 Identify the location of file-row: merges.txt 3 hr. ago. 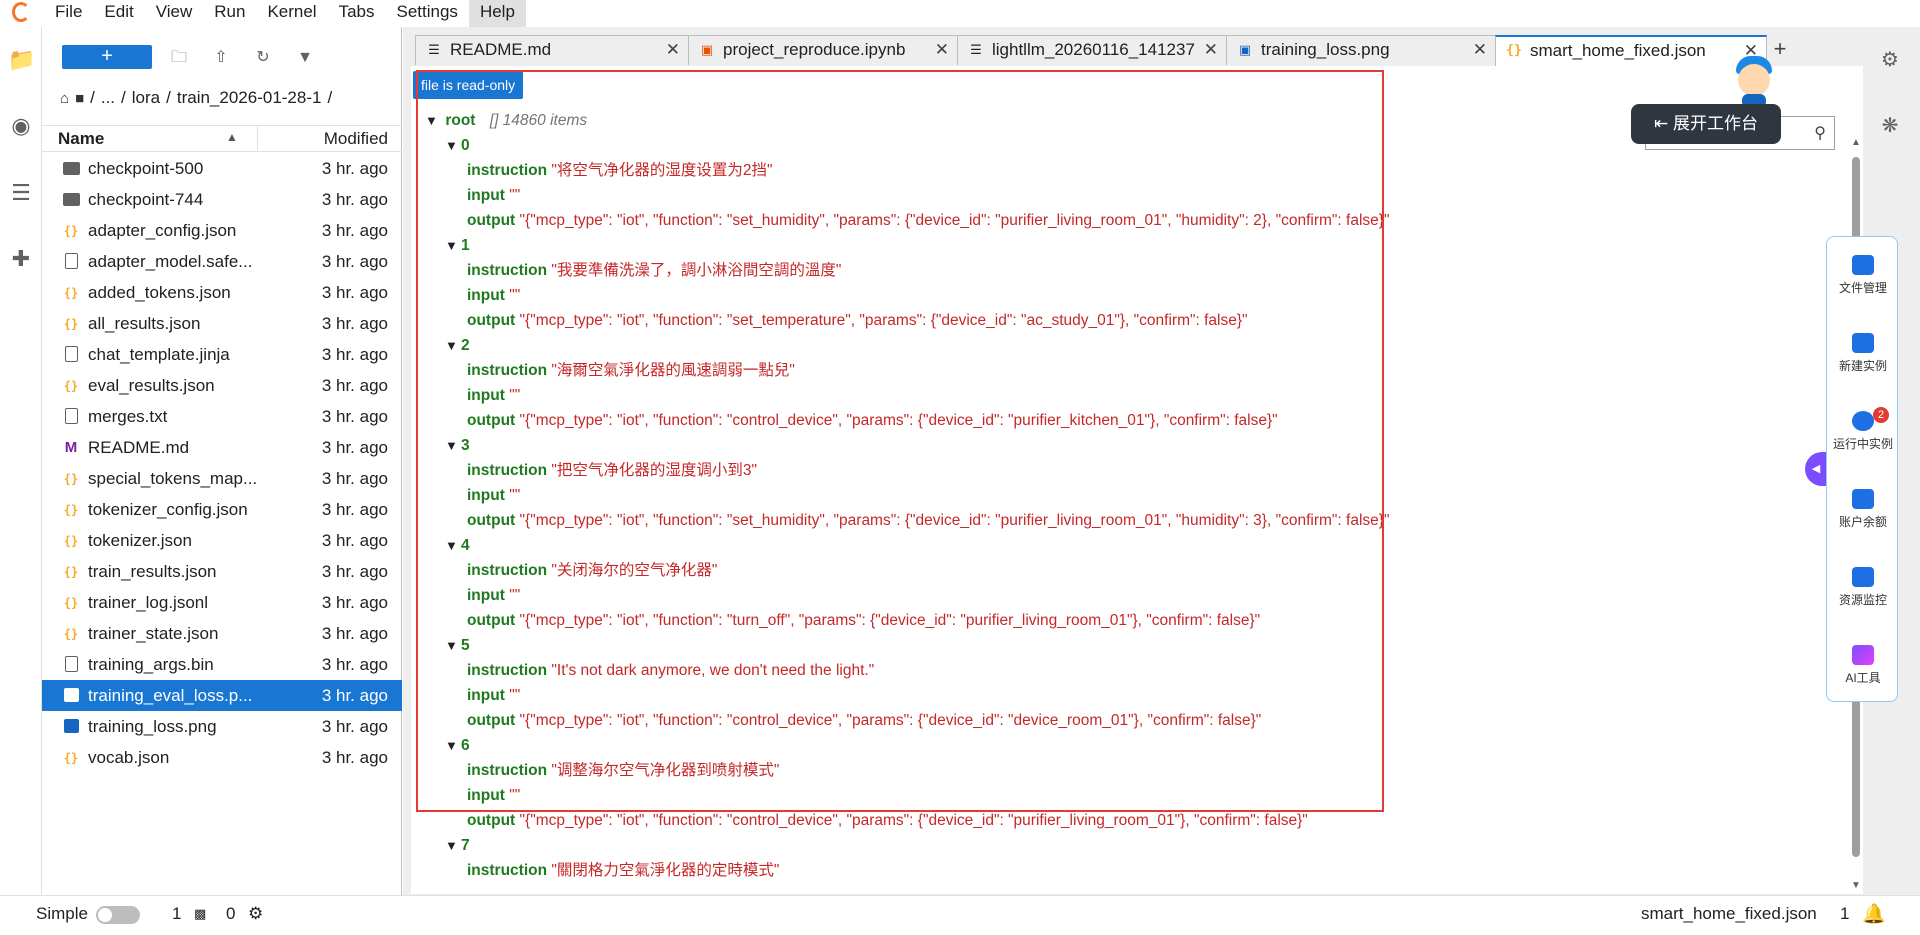
(222, 416).